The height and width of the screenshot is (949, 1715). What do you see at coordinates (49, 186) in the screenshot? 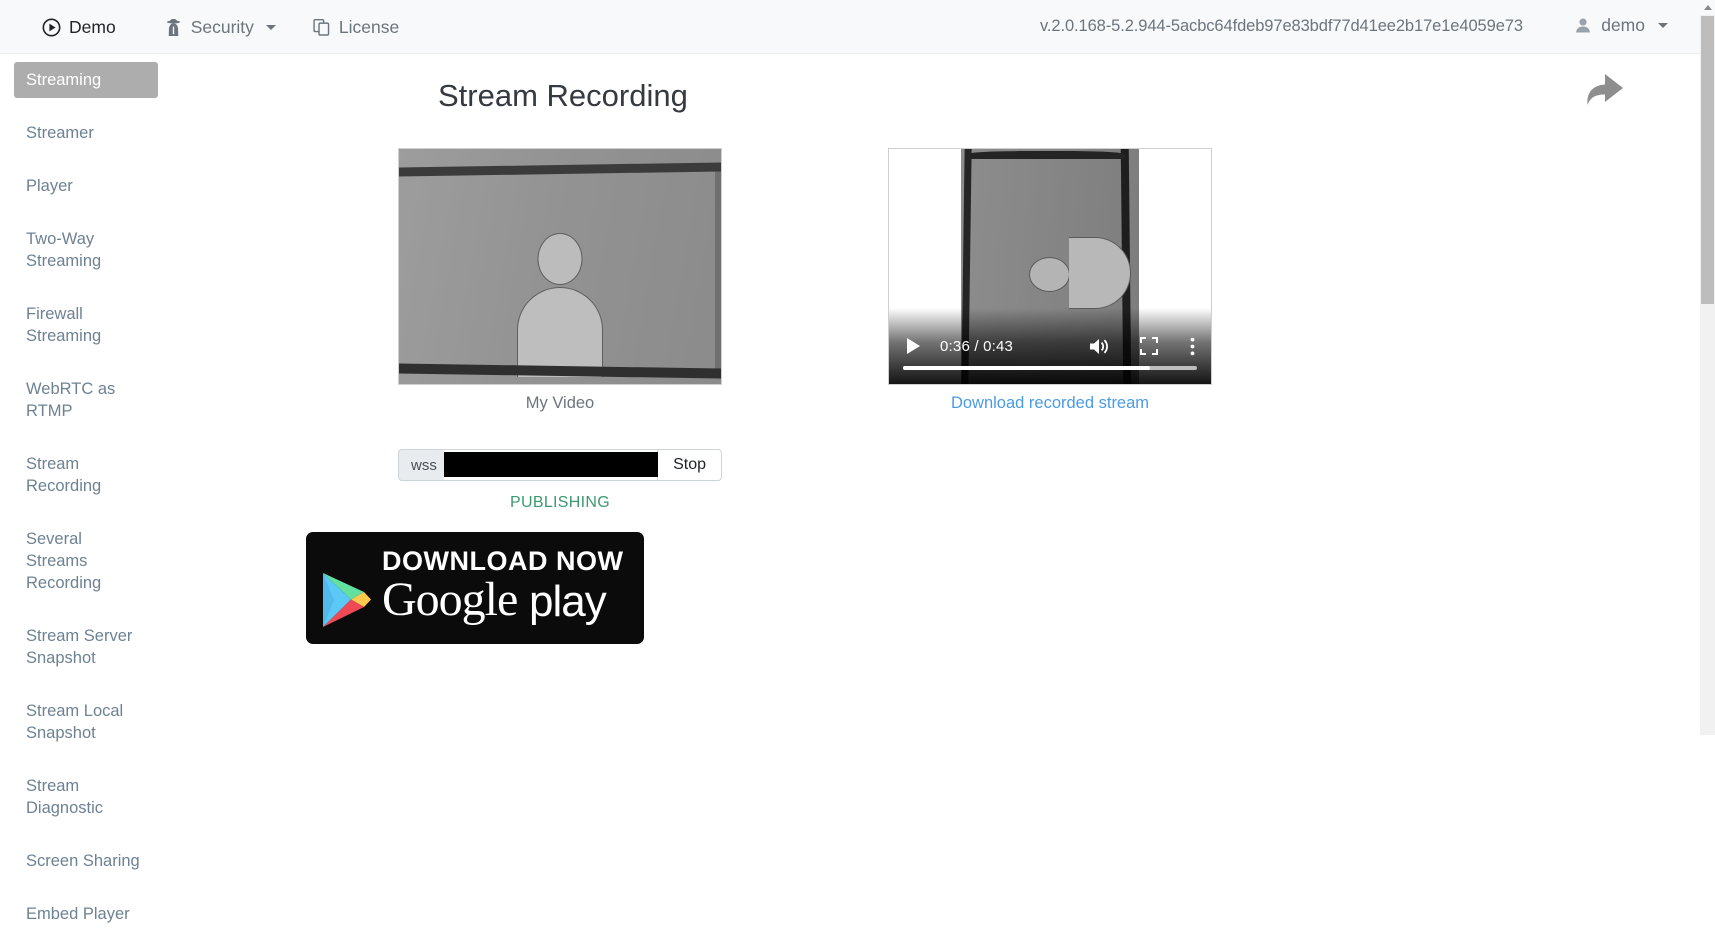
I see `sidebar-item-label: Player` at bounding box center [49, 186].